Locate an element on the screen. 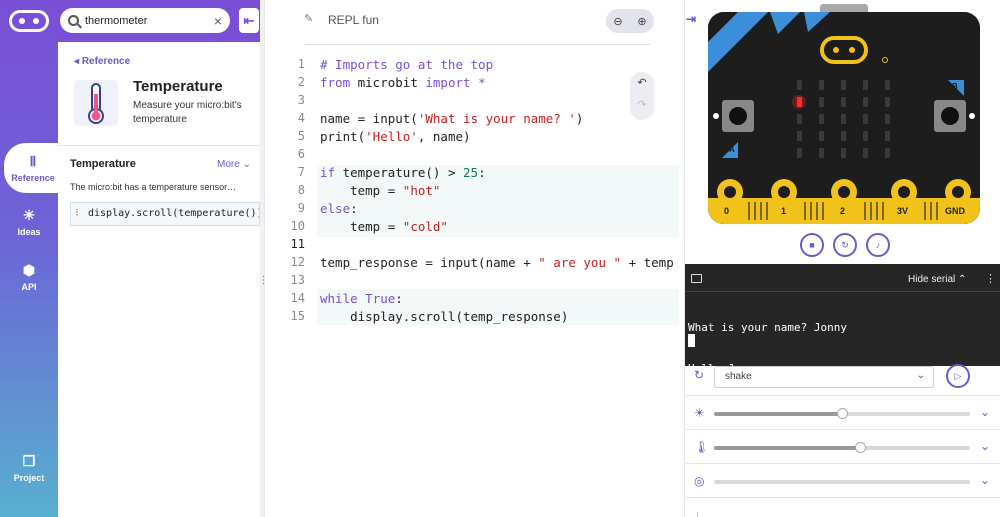 The width and height of the screenshot is (1000, 517). sensor-compass: ◎ ⌄ is located at coordinates (843, 481).